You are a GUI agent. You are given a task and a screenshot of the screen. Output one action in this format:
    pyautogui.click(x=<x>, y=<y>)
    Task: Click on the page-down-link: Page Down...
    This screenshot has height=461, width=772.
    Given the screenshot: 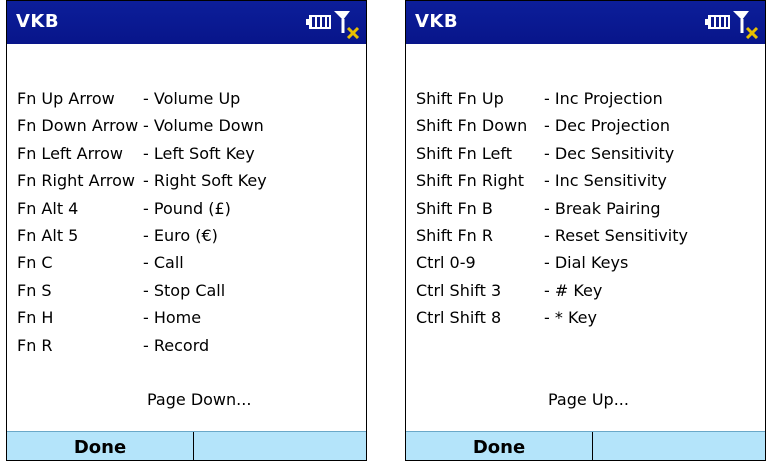 What is the action you would take?
    pyautogui.click(x=199, y=399)
    